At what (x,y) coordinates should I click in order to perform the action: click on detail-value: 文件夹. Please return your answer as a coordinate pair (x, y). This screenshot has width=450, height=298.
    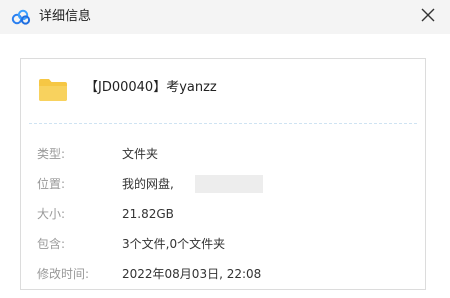
    Looking at the image, I should click on (140, 154).